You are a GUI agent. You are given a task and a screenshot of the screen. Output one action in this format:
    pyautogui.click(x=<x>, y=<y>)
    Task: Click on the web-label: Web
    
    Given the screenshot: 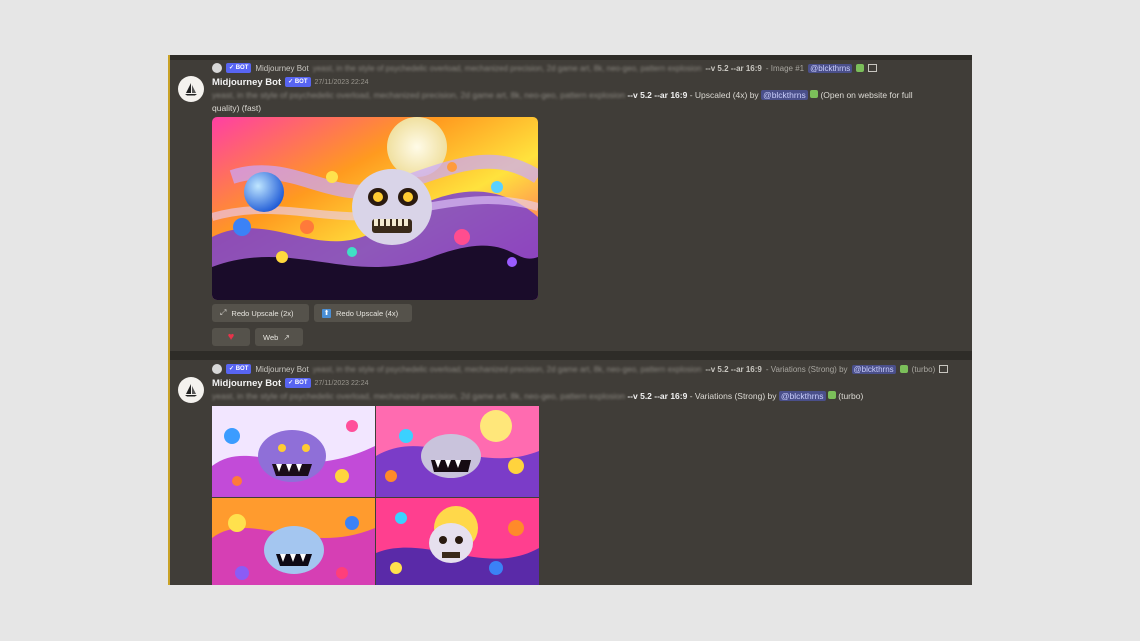 What is the action you would take?
    pyautogui.click(x=271, y=337)
    